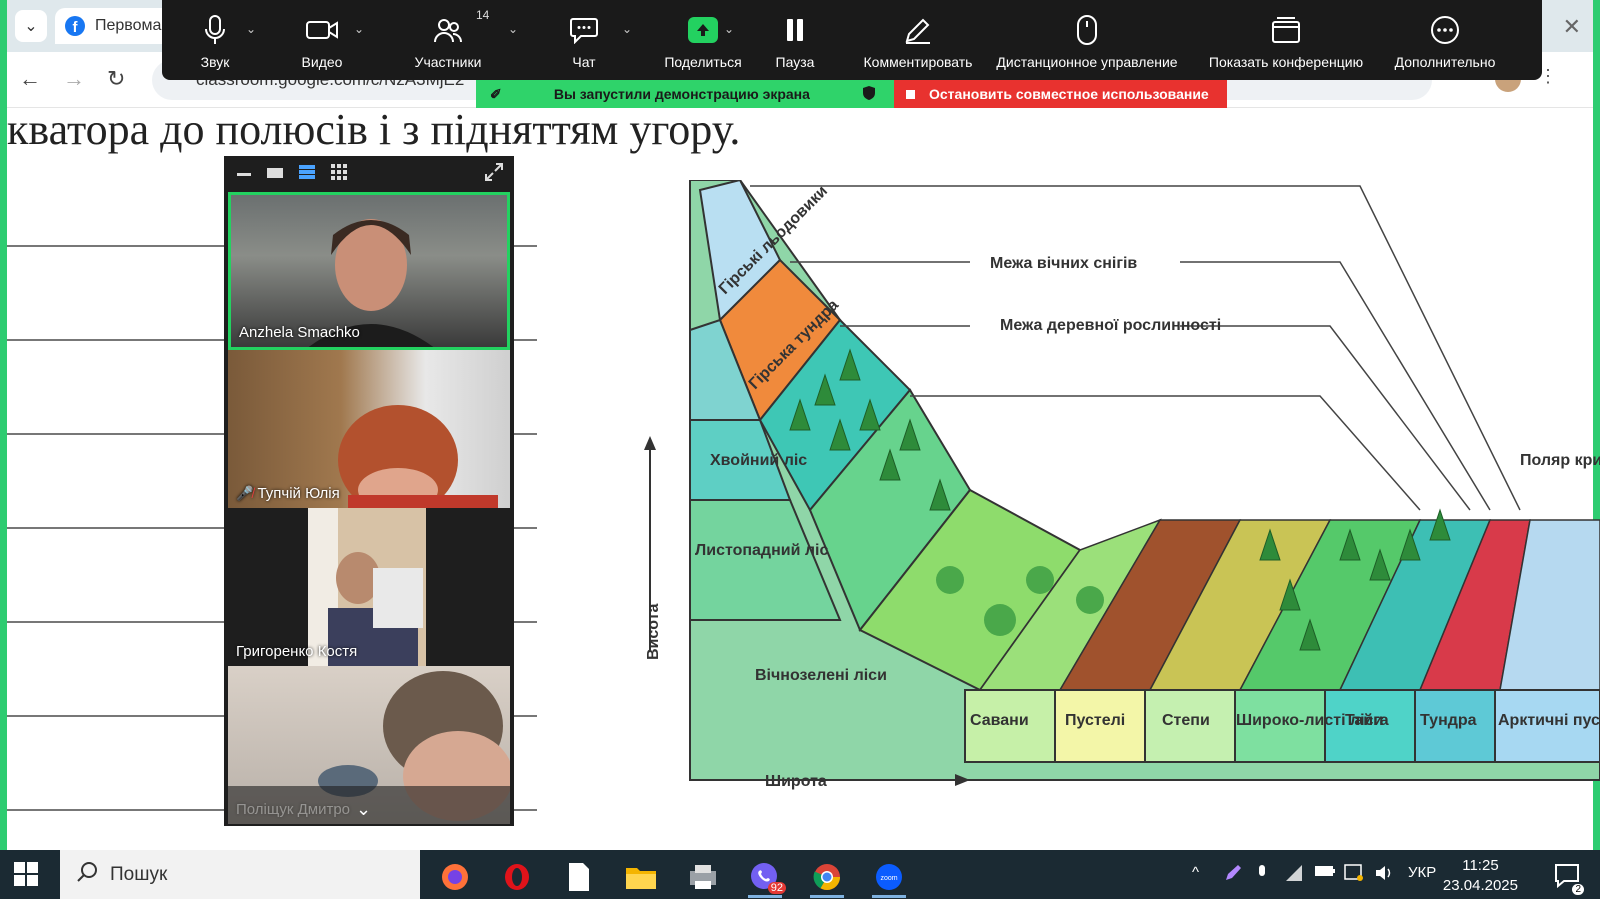 This screenshot has height=899, width=1600. I want to click on zone-label-taiga: Тайга, so click(1367, 720).